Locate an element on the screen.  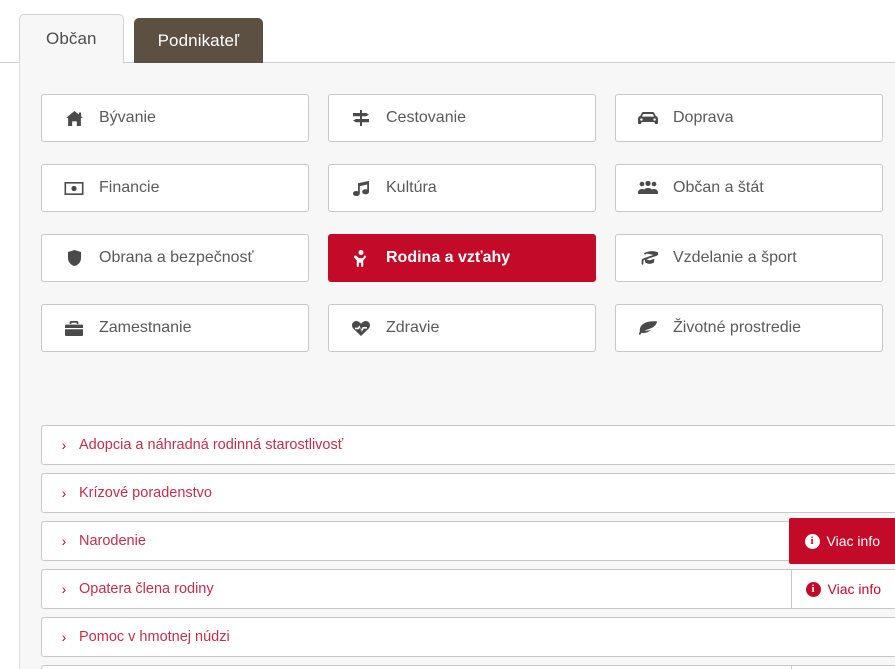
tab-podnikatel: Podnikateľ is located at coordinates (198, 40).